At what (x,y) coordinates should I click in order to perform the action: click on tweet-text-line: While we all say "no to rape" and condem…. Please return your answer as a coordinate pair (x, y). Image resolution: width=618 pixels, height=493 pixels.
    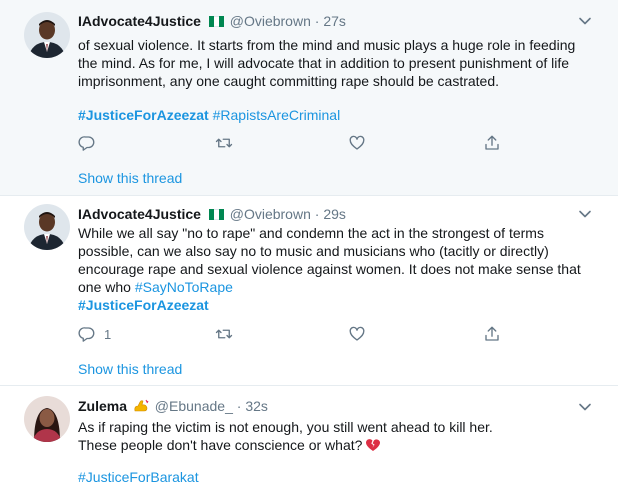
    Looking at the image, I should click on (311, 233).